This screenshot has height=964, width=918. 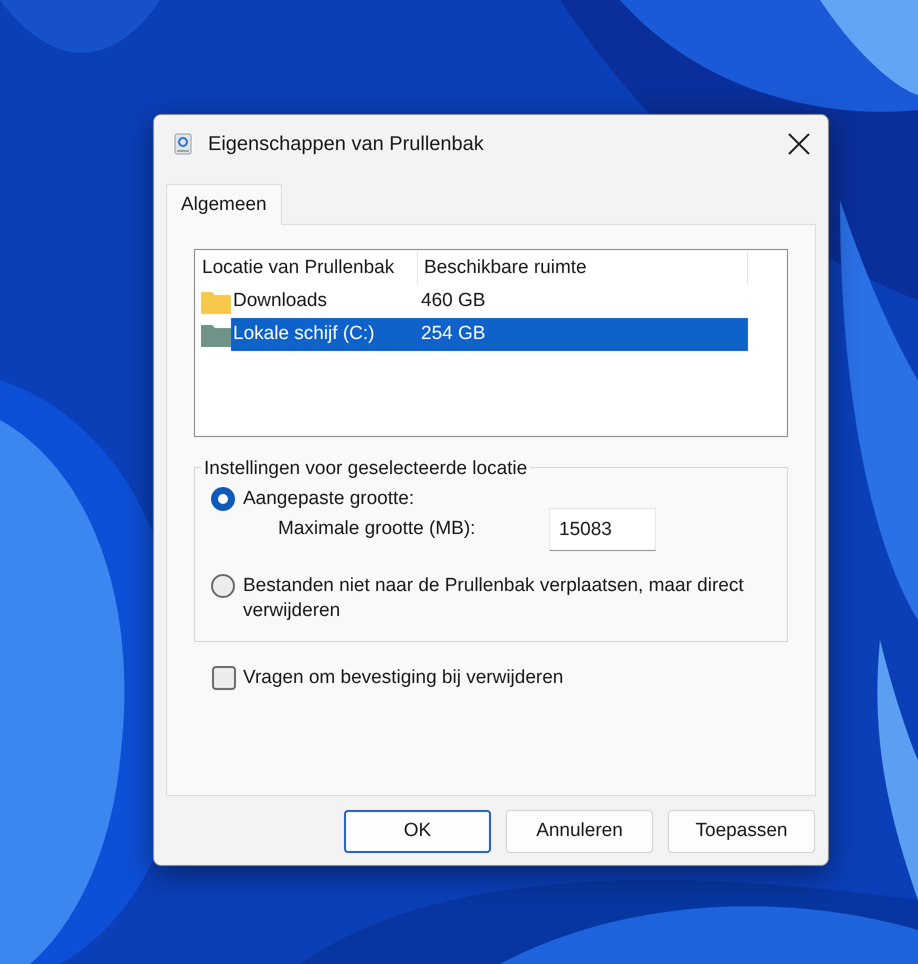 What do you see at coordinates (494, 598) in the screenshot?
I see `radio-label: Bestanden niet naar de Prullenbak verplaatsen, maar direct verwijderen` at bounding box center [494, 598].